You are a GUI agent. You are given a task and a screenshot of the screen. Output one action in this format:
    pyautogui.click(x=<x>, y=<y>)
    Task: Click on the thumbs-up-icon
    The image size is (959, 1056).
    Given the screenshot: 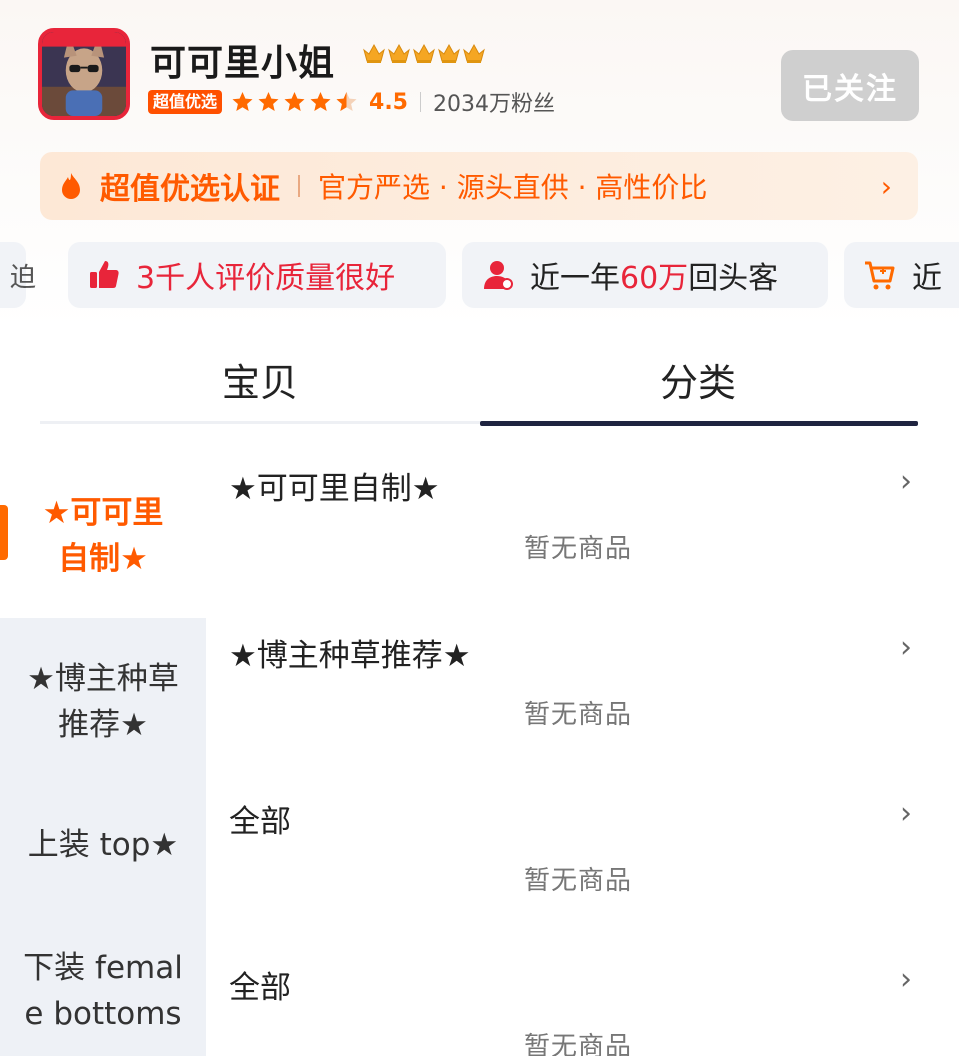 What is the action you would take?
    pyautogui.click(x=104, y=274)
    